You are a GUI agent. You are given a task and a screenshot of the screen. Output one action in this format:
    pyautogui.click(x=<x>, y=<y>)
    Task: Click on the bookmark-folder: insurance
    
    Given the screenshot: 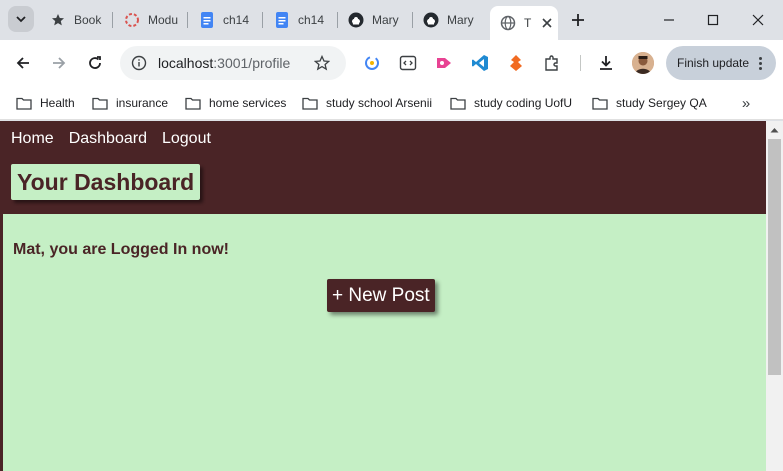 What is the action you would take?
    pyautogui.click(x=130, y=103)
    